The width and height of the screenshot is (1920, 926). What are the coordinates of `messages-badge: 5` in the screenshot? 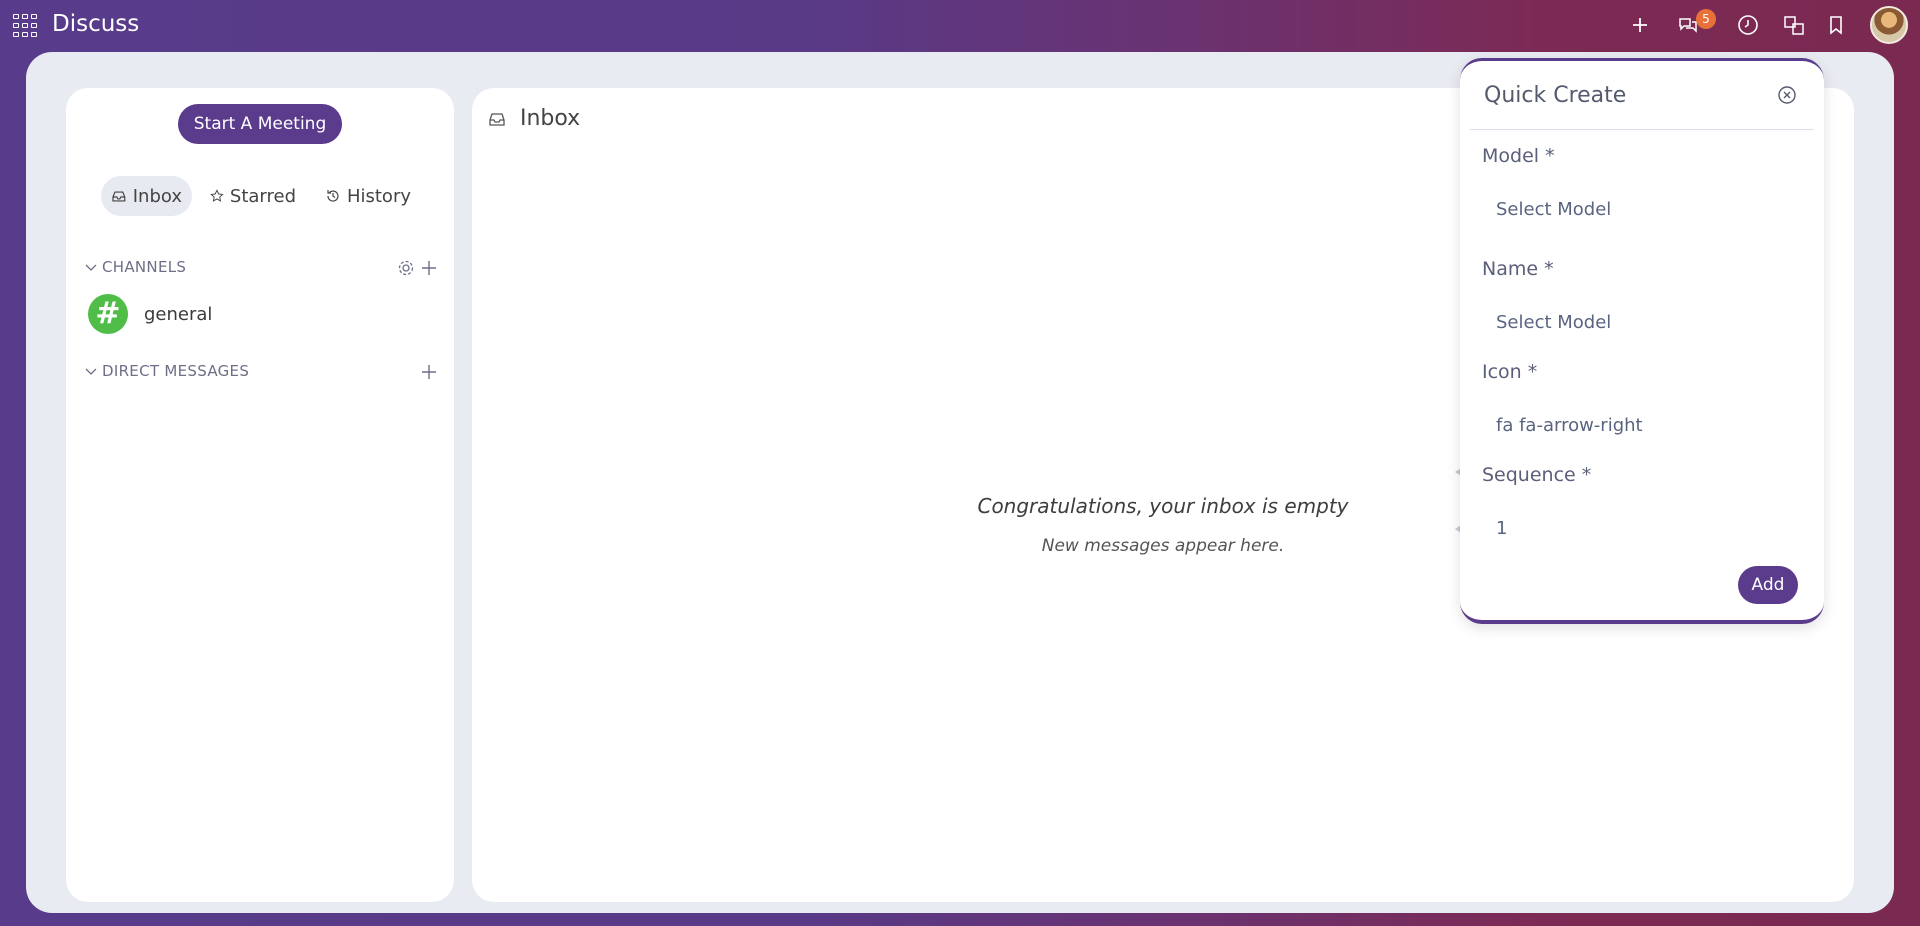 It's located at (1706, 19).